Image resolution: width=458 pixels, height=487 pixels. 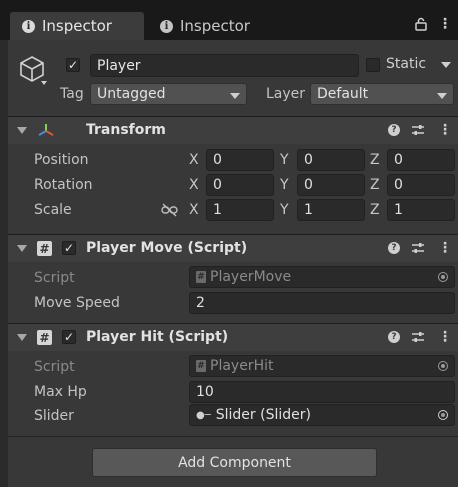 What do you see at coordinates (373, 65) in the screenshot?
I see `static-checkbox` at bounding box center [373, 65].